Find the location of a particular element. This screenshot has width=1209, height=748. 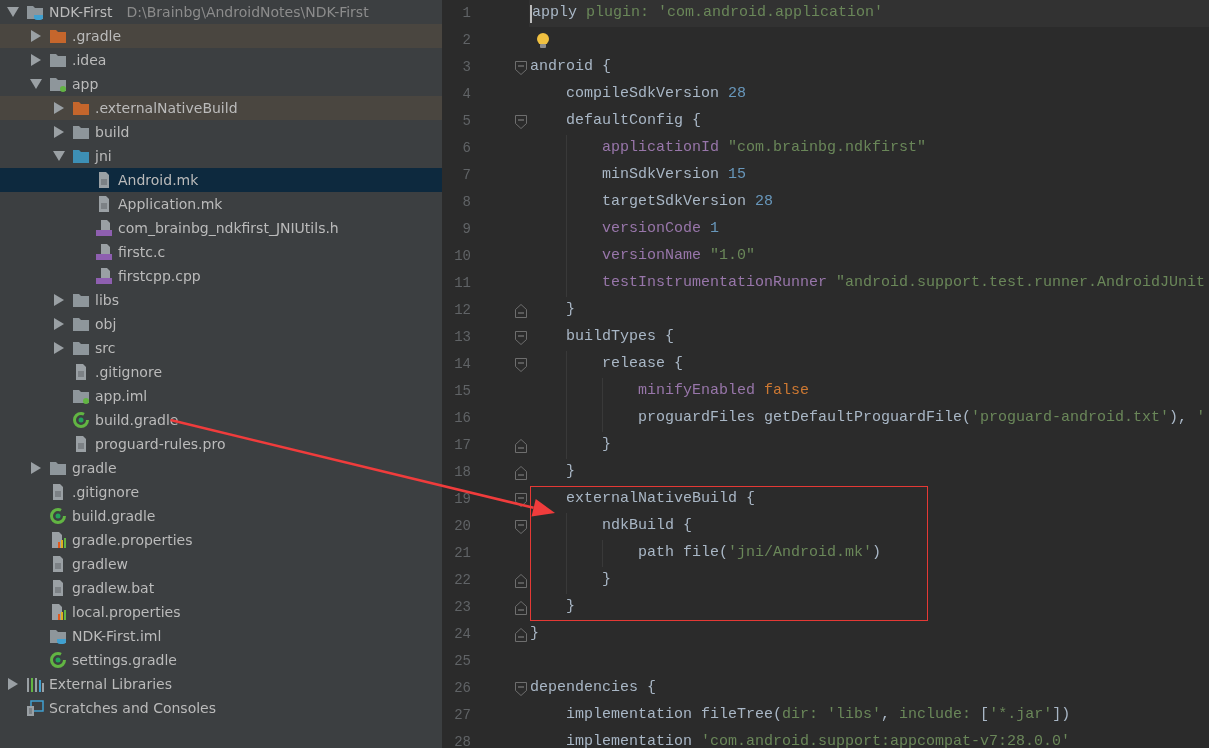

tree-item-label: Android.mk is located at coordinates (158, 180).